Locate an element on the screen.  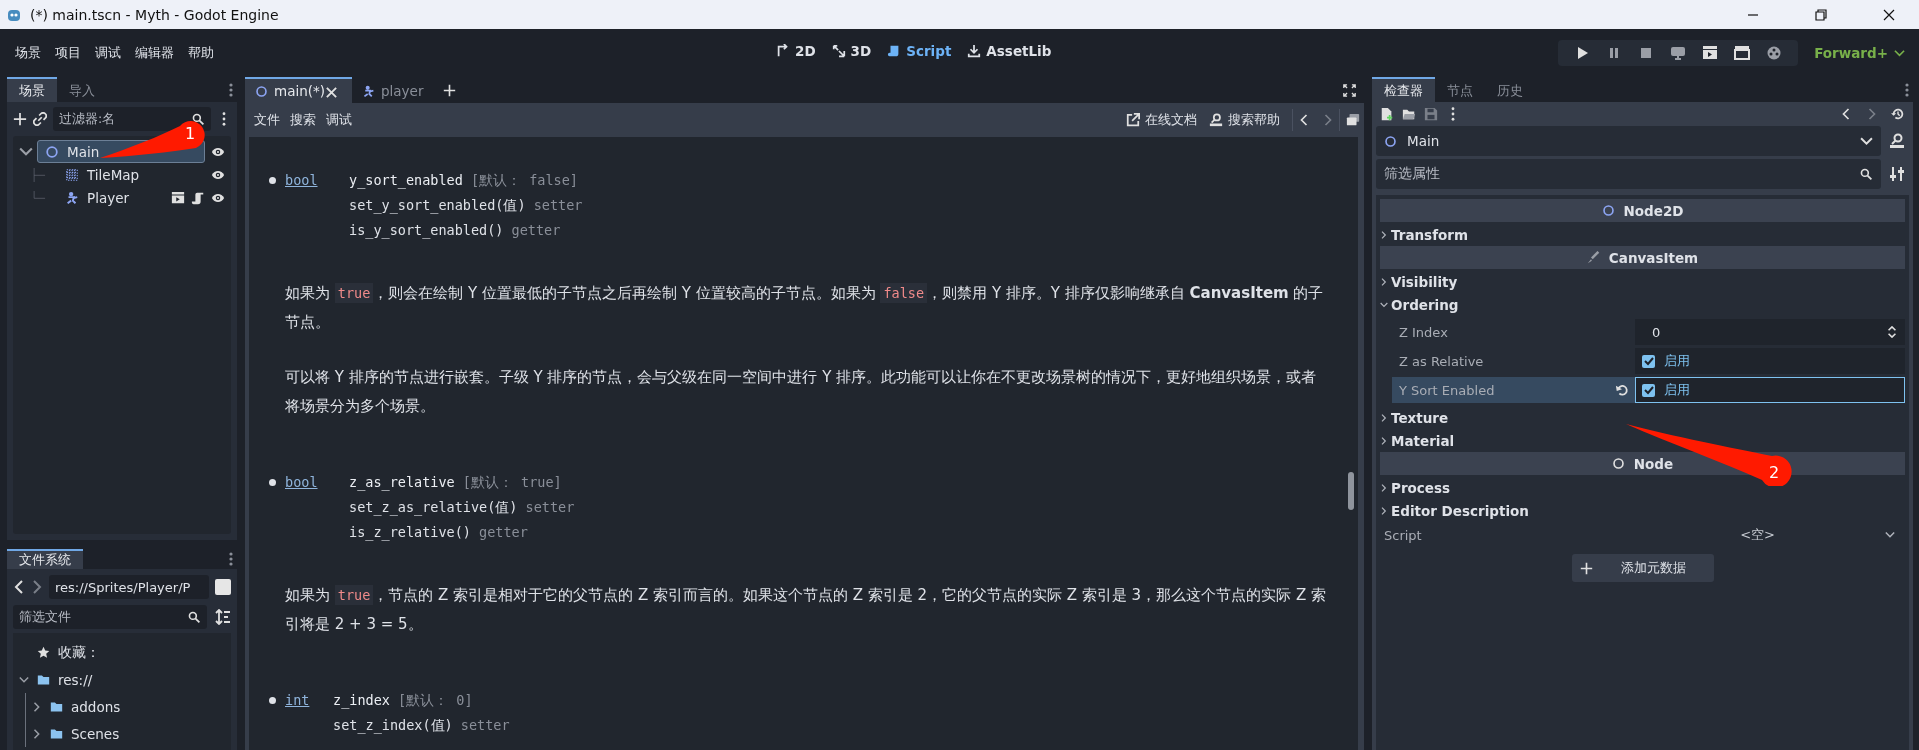
spinner-arrows-icon is located at coordinates (1892, 332).